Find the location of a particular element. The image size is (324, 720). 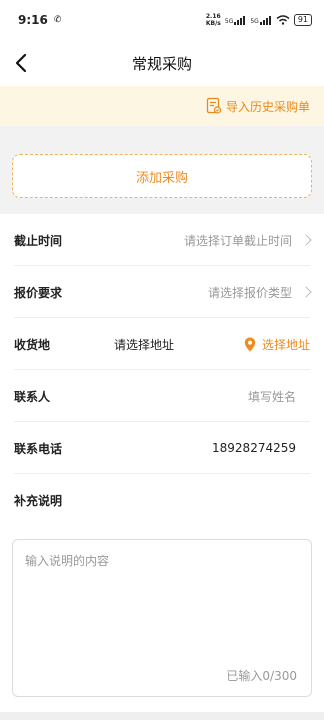

notes-counter: 已输入0/300 is located at coordinates (261, 676).